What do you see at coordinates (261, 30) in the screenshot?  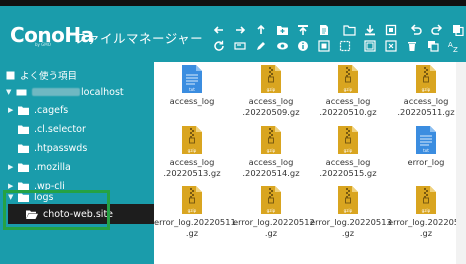 I see `up-icon` at bounding box center [261, 30].